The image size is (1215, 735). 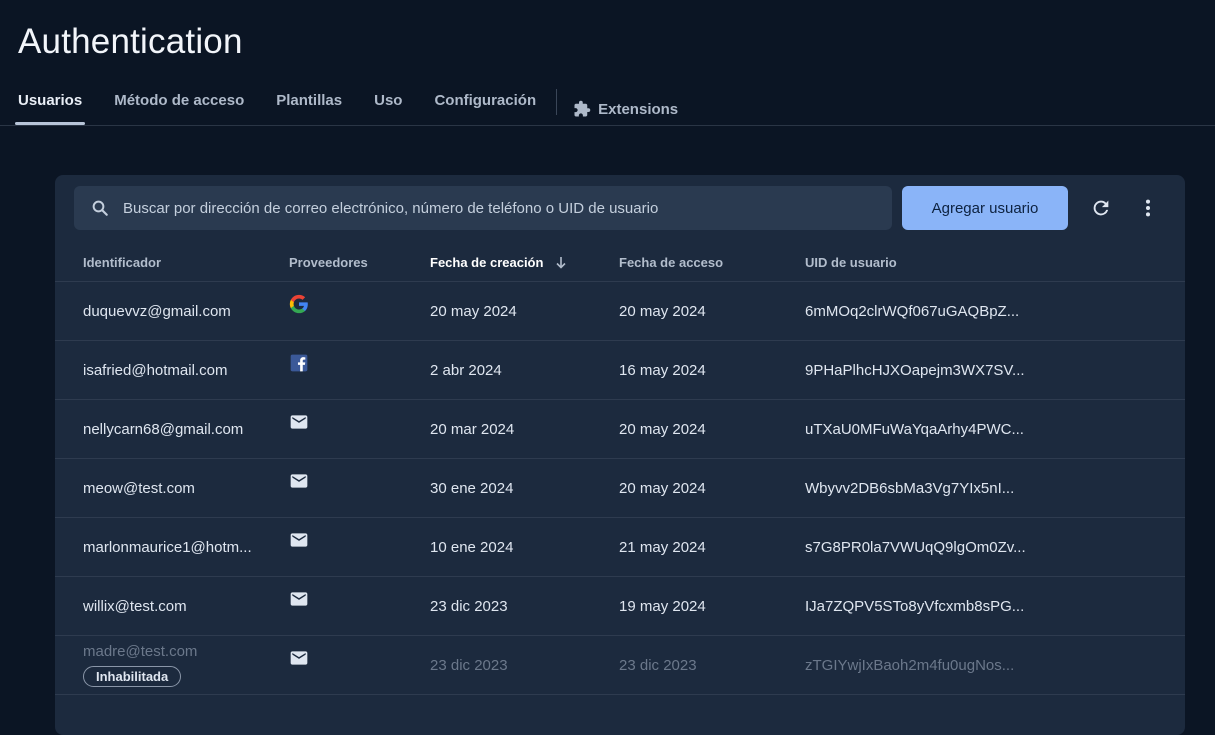 I want to click on header-divider, so click(x=607, y=125).